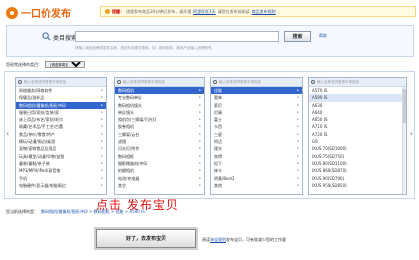 The image size is (419, 260). I want to click on category-item: 三星 ▸, so click(256, 134).